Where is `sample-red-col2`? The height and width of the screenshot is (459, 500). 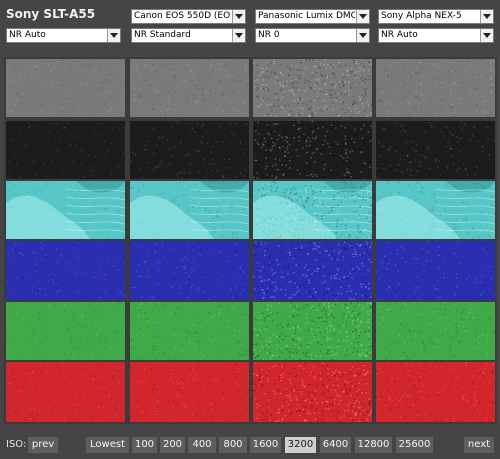
sample-red-col2 is located at coordinates (189, 392).